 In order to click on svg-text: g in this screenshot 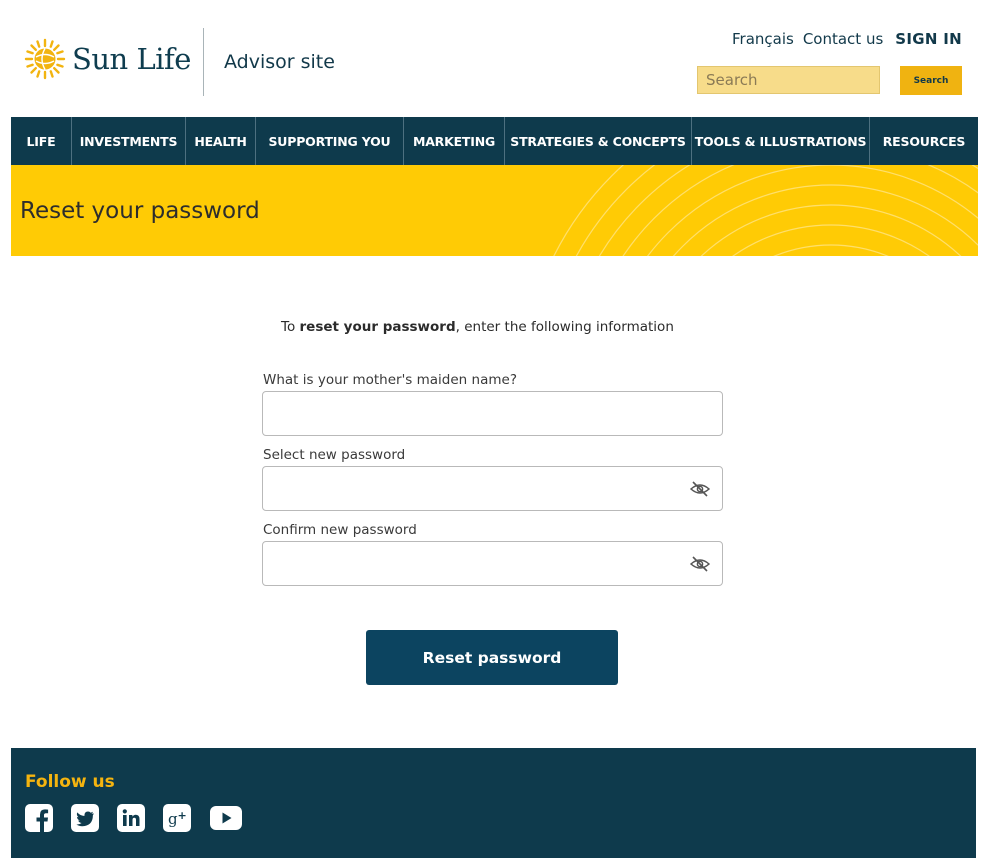, I will do `click(173, 819)`.